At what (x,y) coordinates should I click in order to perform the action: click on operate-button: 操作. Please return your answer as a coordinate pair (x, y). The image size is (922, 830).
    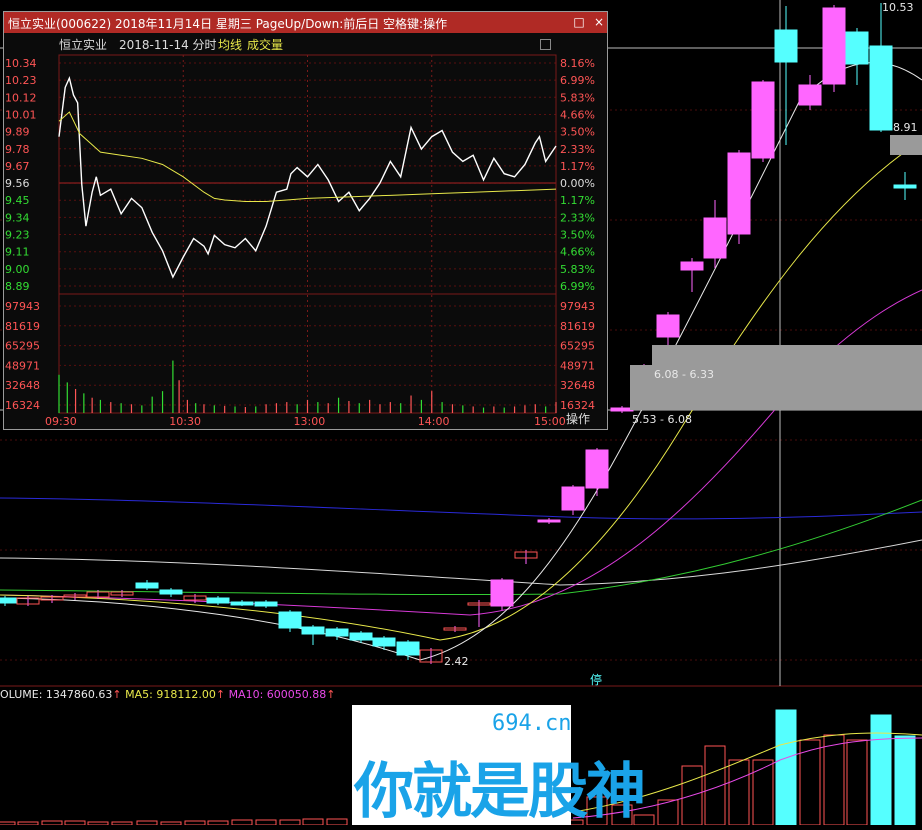
    Looking at the image, I should click on (578, 418).